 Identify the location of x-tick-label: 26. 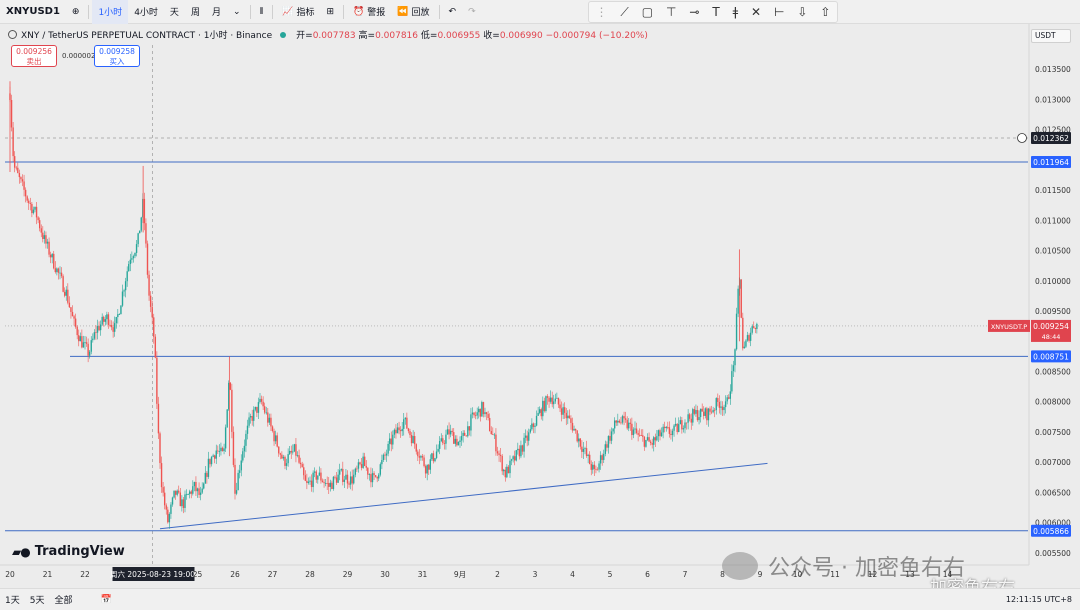
(235, 574).